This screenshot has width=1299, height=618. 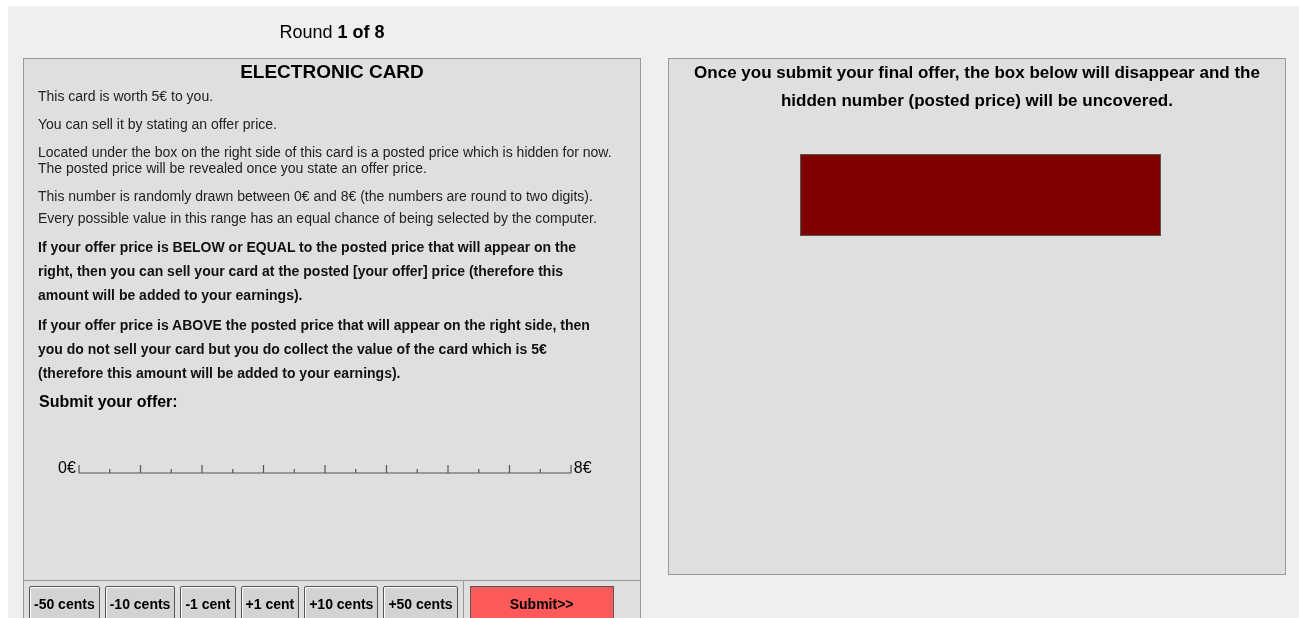 I want to click on adjust-button: -1 cent, so click(x=208, y=602).